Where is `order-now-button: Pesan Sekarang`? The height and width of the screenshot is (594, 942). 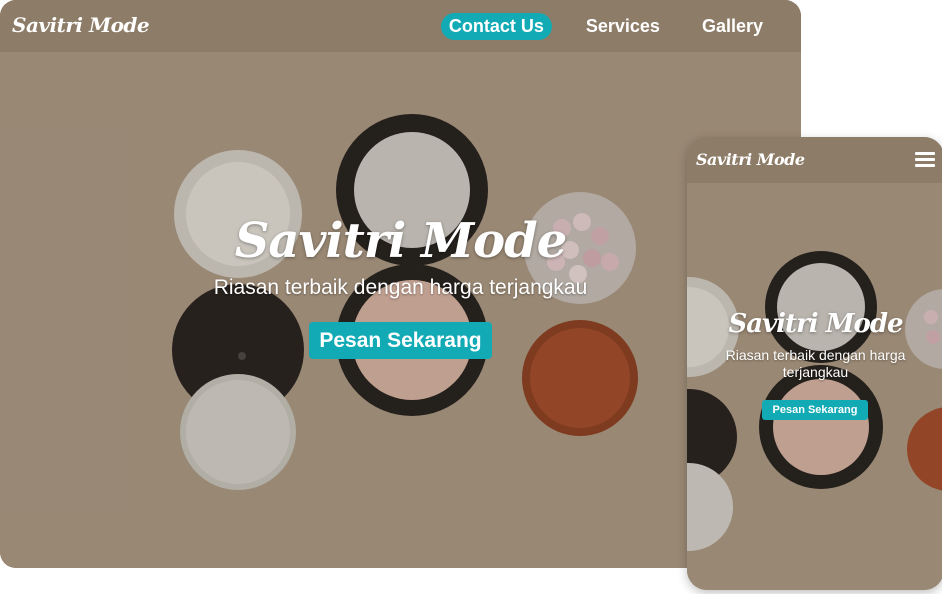 order-now-button: Pesan Sekarang is located at coordinates (400, 340).